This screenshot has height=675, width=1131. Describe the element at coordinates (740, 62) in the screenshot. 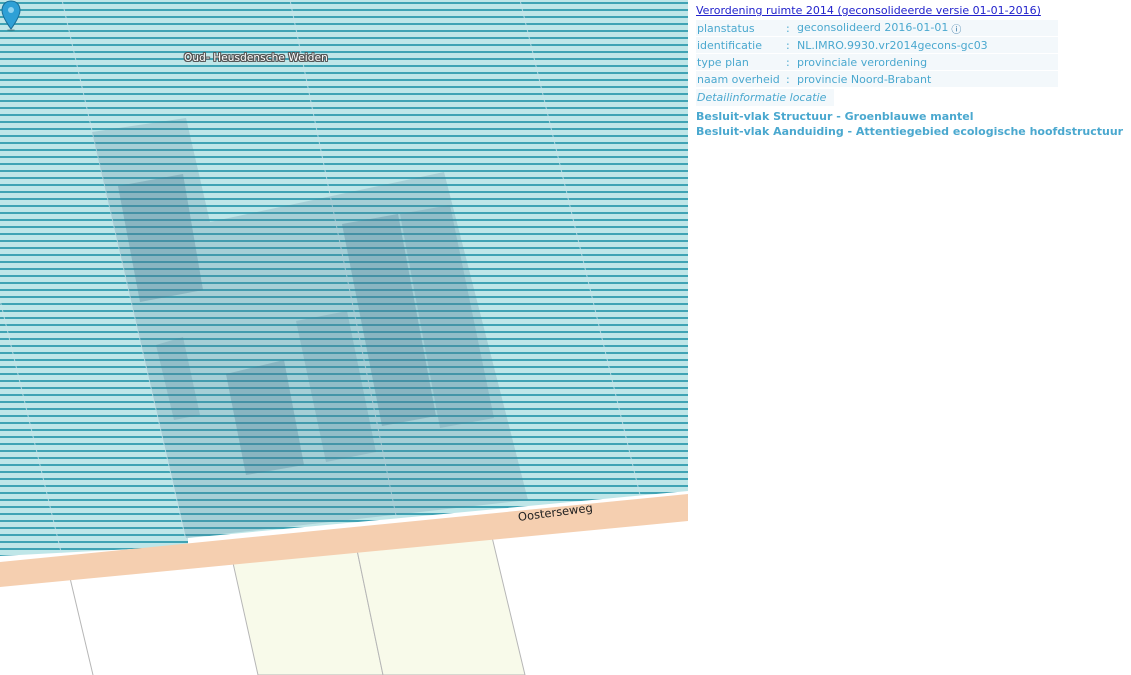

I see `property-key: type plan` at that location.